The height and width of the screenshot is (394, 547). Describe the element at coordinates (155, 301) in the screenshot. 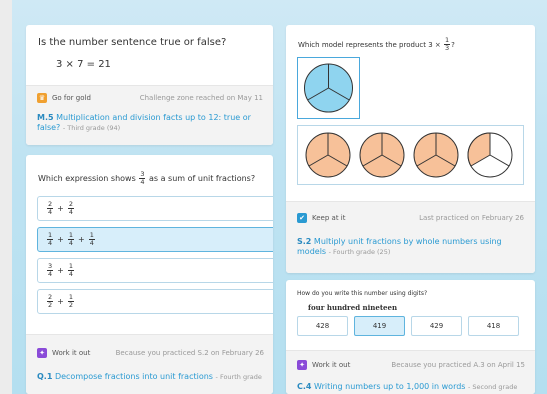

I see `answer-option: 2 2 +1 2` at that location.